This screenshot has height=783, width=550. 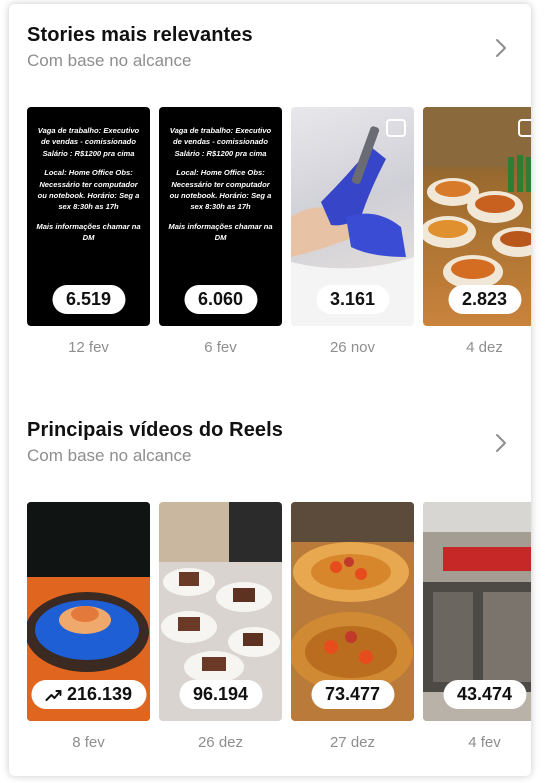 I want to click on reach-count: 216.139, so click(x=88, y=694).